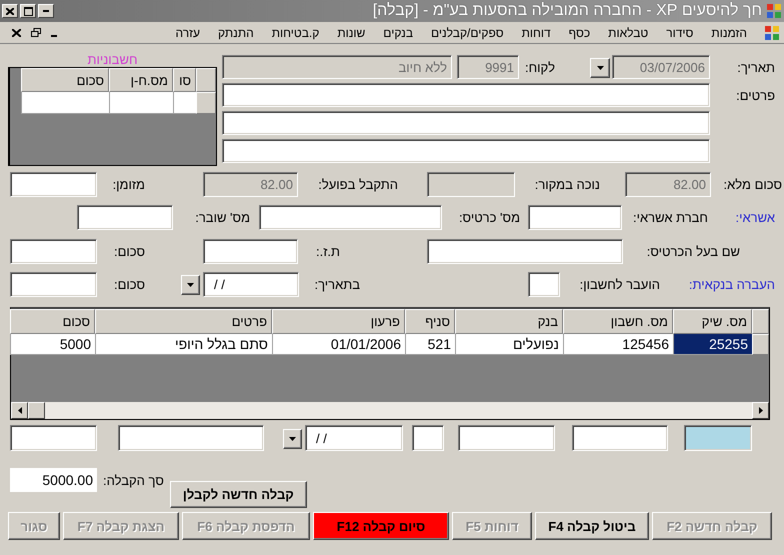 This screenshot has height=555, width=784. What do you see at coordinates (567, 11) in the screenshot?
I see `window-title: חך להיסעים XP - החברה המובילה בהסעות בע"מ - [קבלה]` at bounding box center [567, 11].